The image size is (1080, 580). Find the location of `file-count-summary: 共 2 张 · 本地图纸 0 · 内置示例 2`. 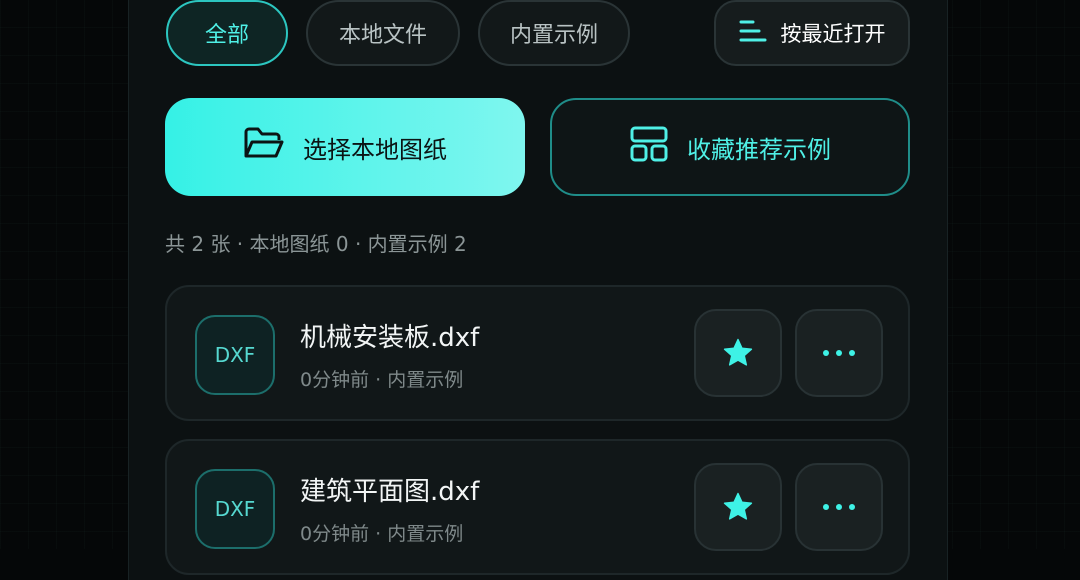

file-count-summary: 共 2 张 · 本地图纸 0 · 内置示例 2 is located at coordinates (316, 244).